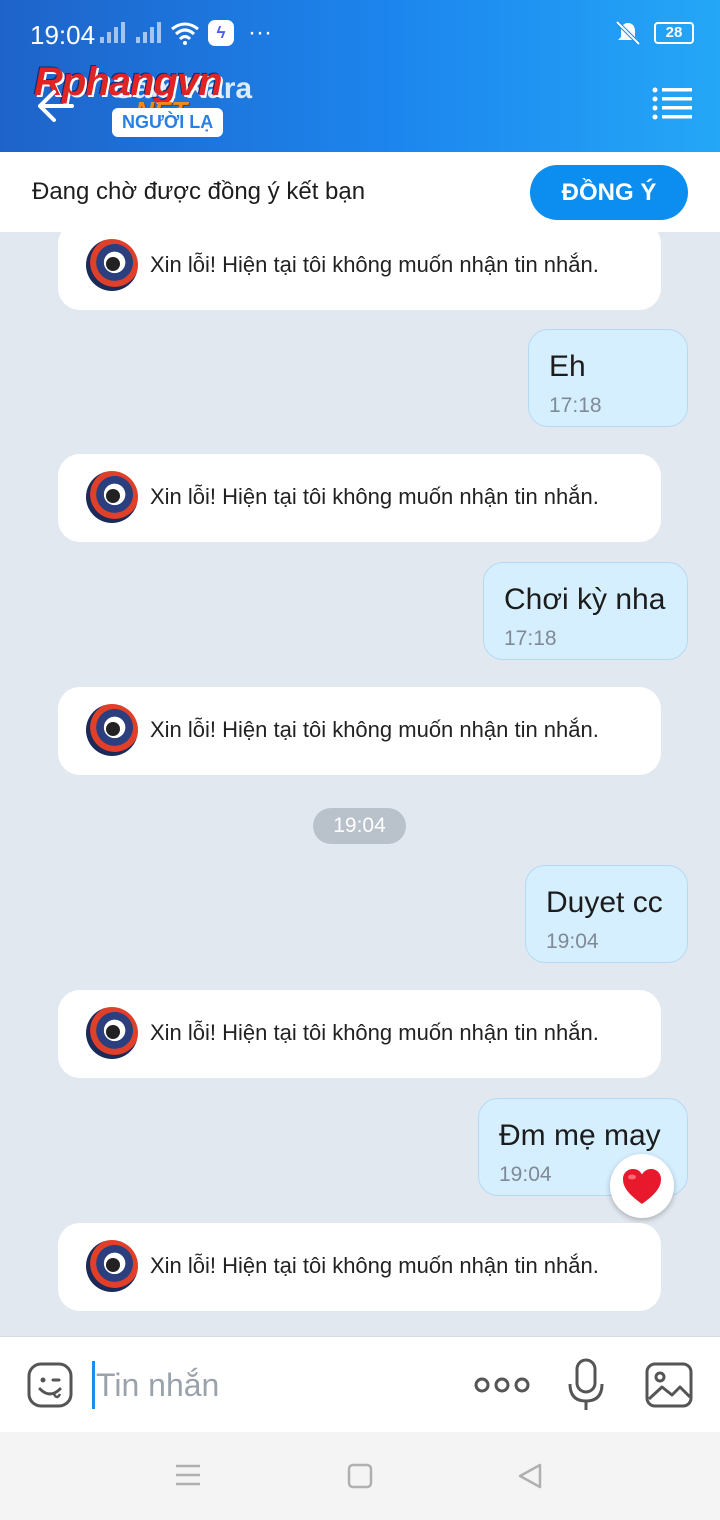  What do you see at coordinates (360, 33) in the screenshot?
I see `status-bar: 19:04 ϟ ··· 28` at bounding box center [360, 33].